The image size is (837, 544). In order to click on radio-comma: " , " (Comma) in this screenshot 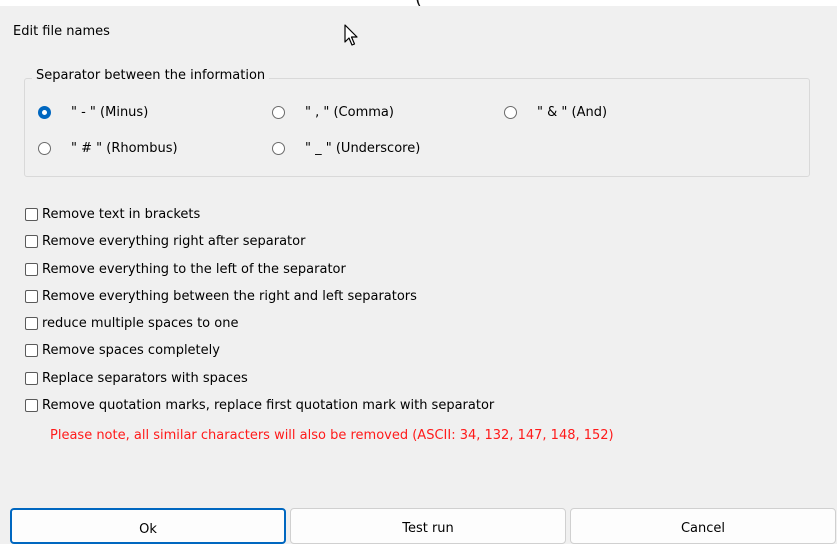, I will do `click(333, 112)`.